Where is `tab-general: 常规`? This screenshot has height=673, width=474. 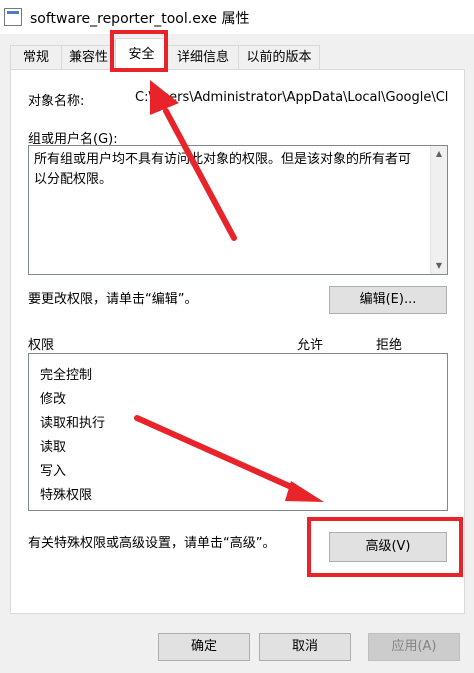
tab-general: 常规 is located at coordinates (36, 57).